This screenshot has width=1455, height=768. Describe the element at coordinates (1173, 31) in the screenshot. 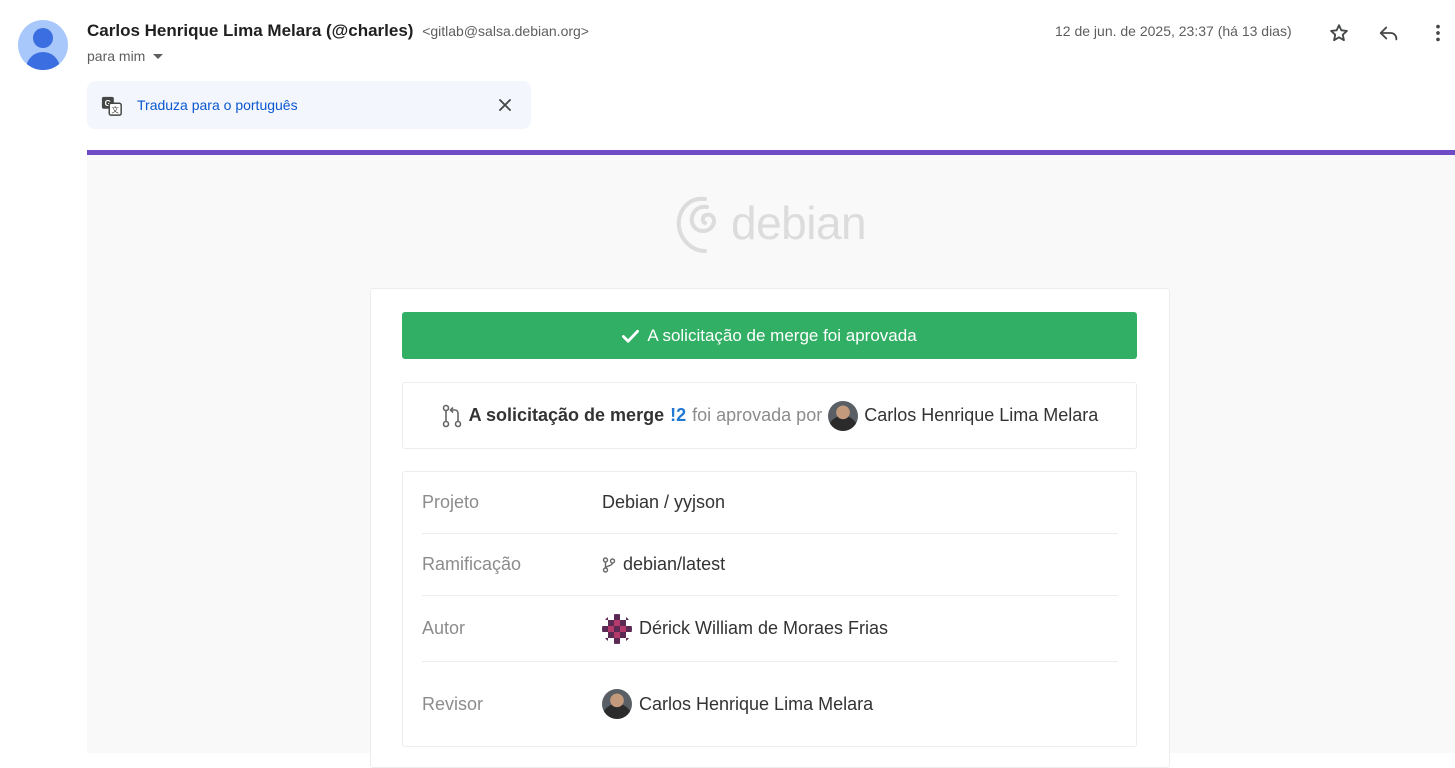

I see `email-date: 12 de jun. de 2025, 23:37 (há 13 dias)` at that location.